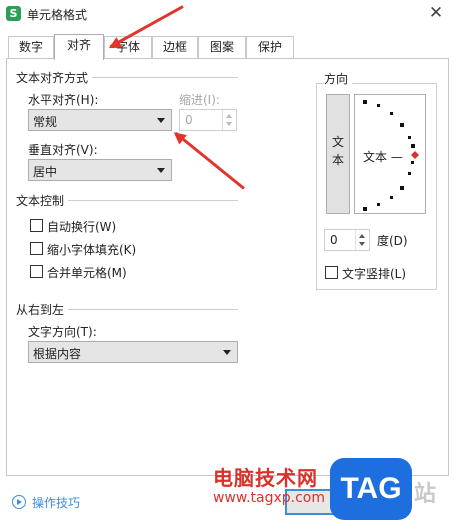 This screenshot has height=527, width=454. I want to click on tab-strip: 数字 对齐 字体 边框 图案 保护, so click(227, 47).